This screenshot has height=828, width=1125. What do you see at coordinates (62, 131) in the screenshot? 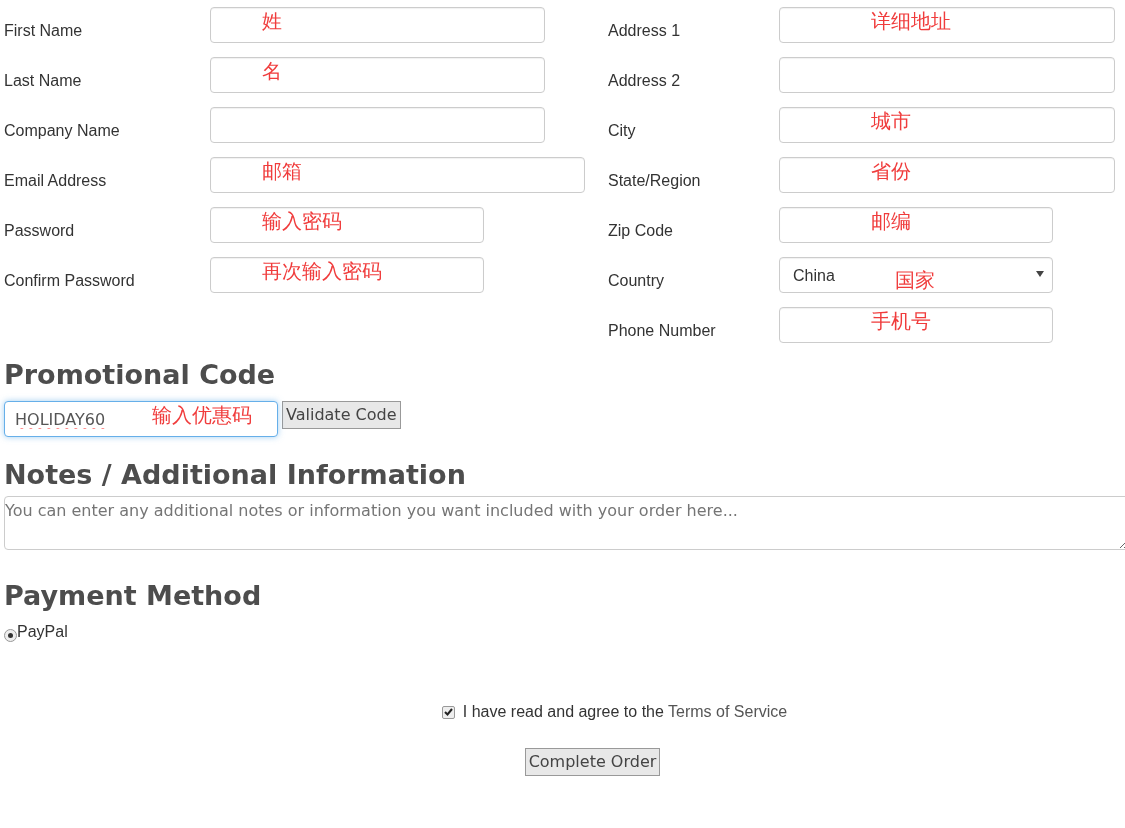
I see `field-label: Company Name` at bounding box center [62, 131].